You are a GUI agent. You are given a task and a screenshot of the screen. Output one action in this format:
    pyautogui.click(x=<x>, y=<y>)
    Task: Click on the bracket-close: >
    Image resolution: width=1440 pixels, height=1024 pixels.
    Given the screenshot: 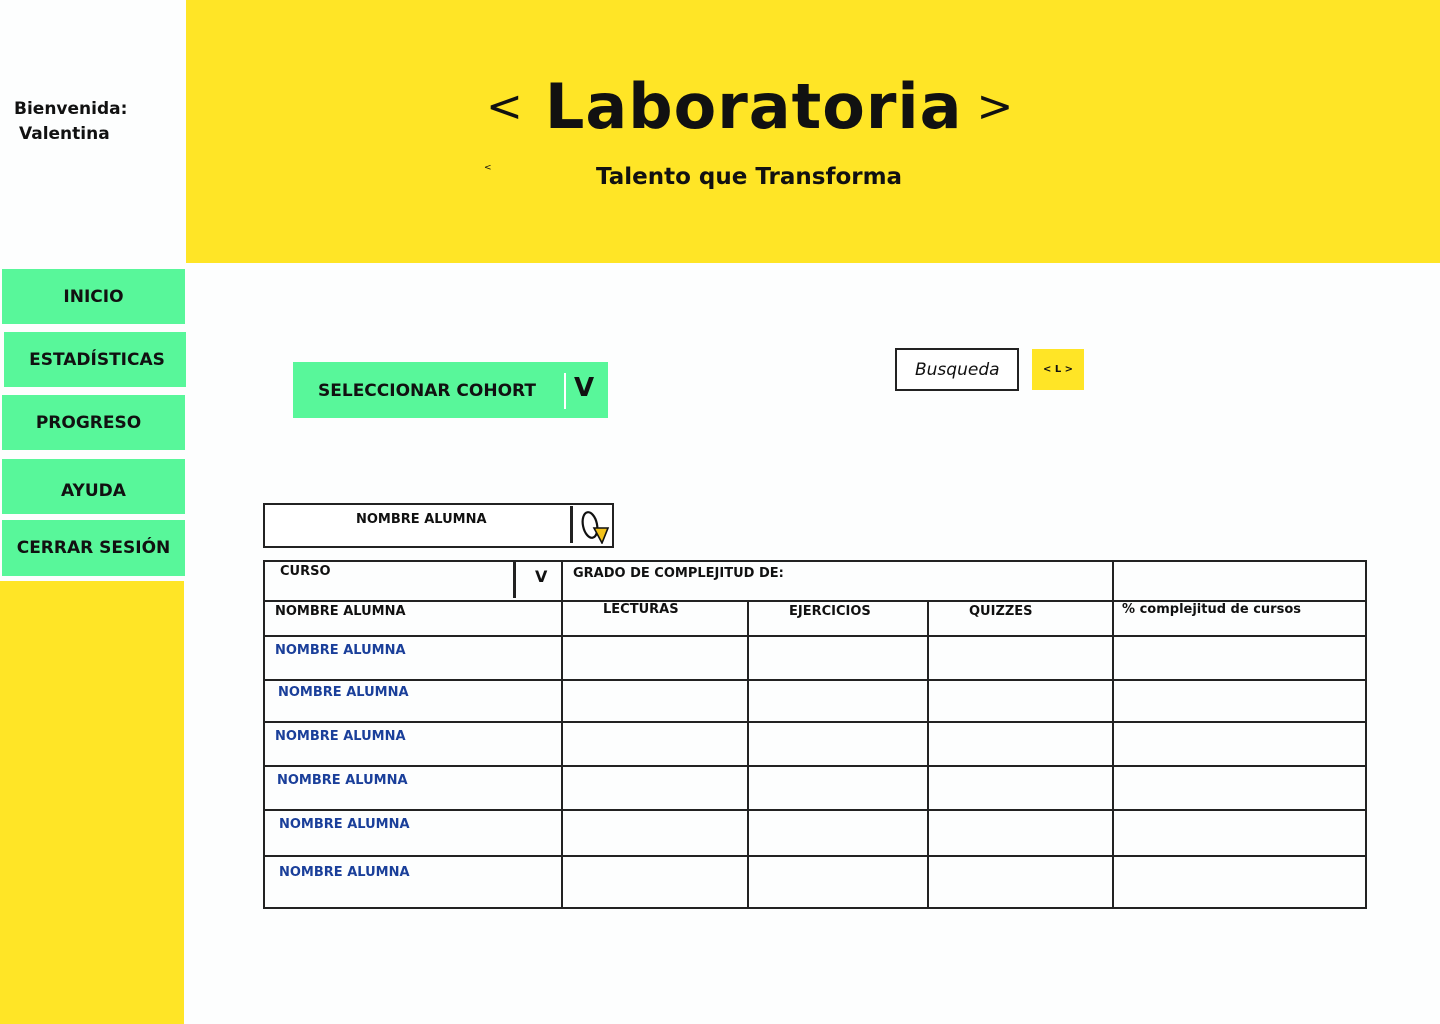 What is the action you would take?
    pyautogui.click(x=995, y=106)
    